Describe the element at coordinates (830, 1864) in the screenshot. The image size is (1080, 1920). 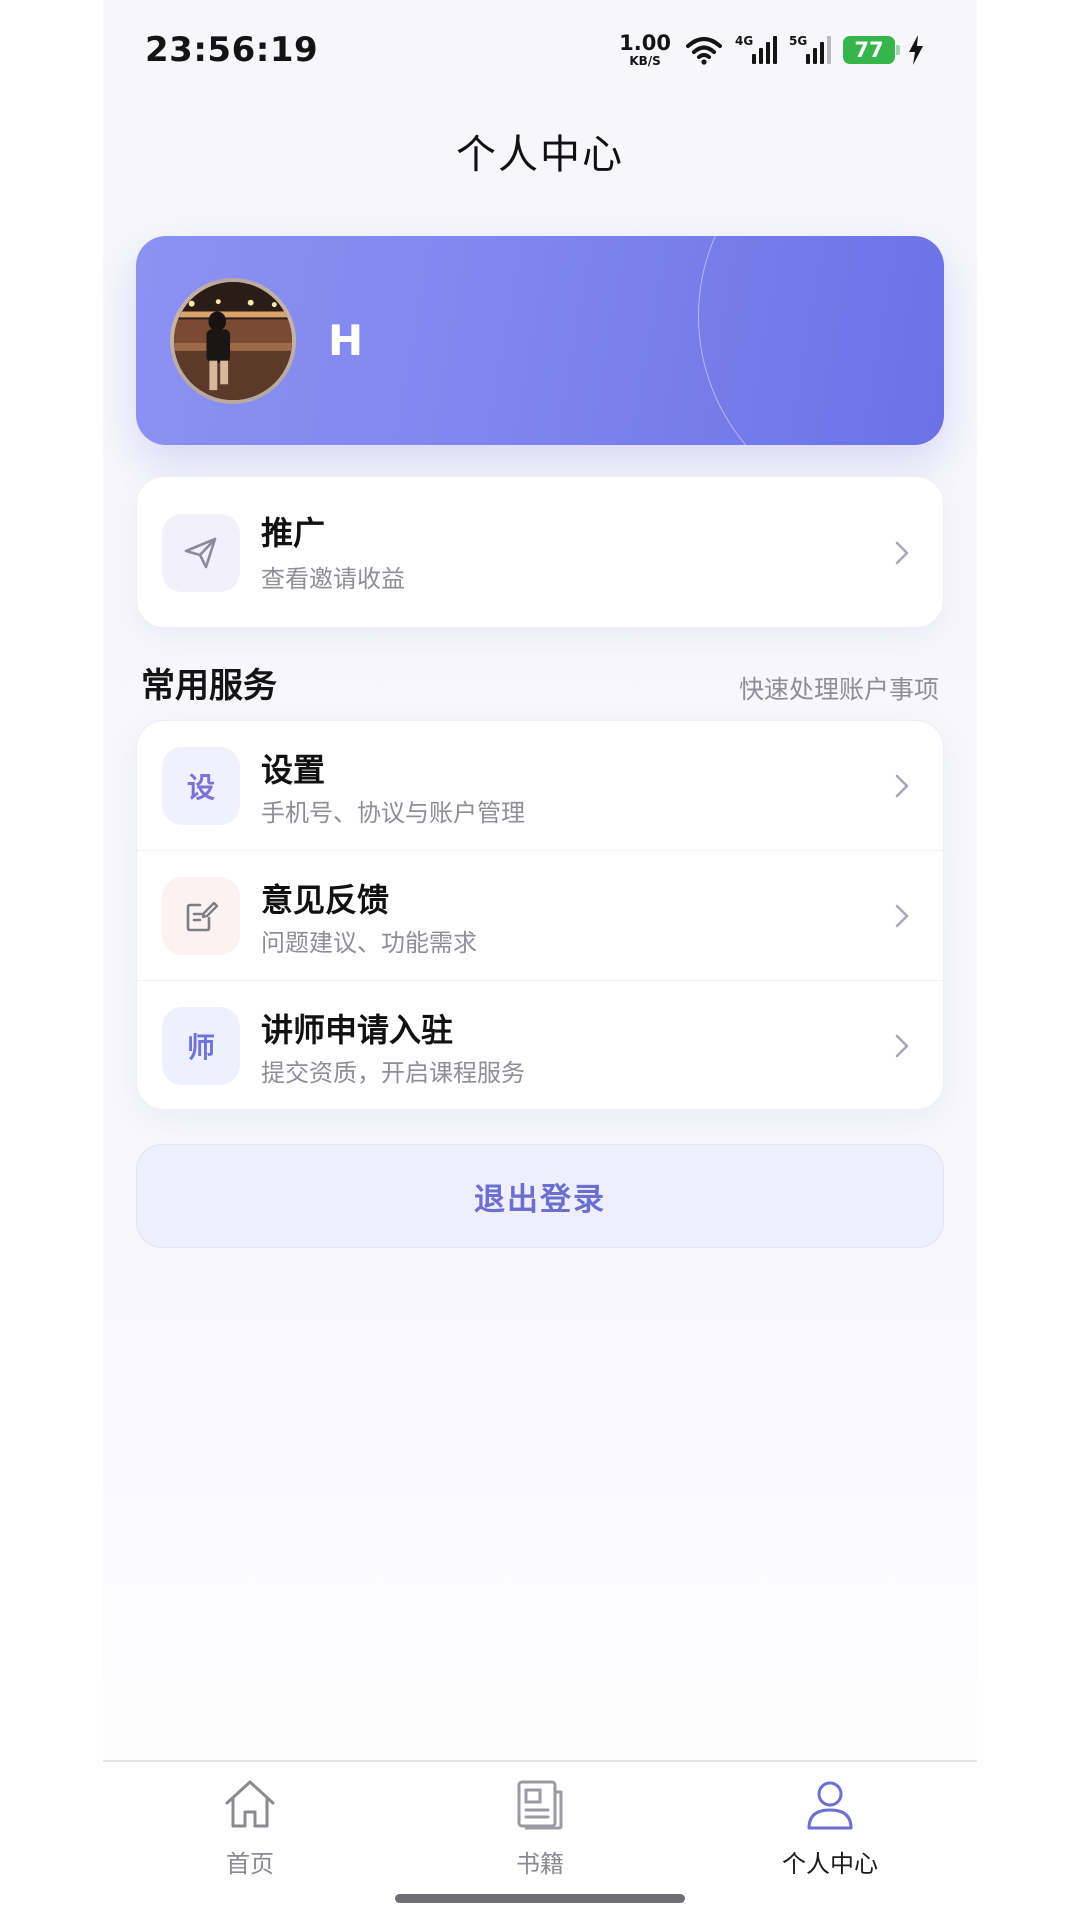
I see `tab-label: 个人中心` at that location.